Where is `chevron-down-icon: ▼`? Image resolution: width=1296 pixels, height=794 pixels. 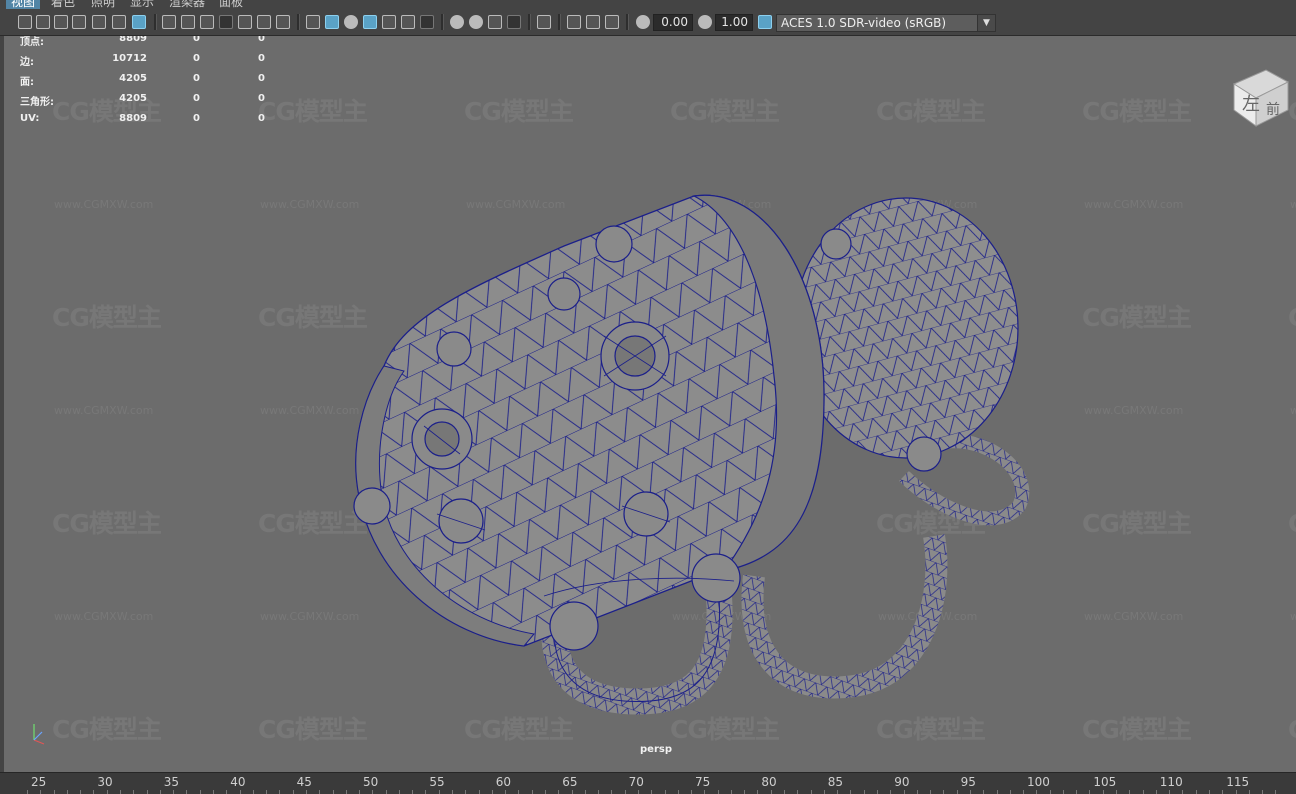
chevron-down-icon: ▼ is located at coordinates (986, 23).